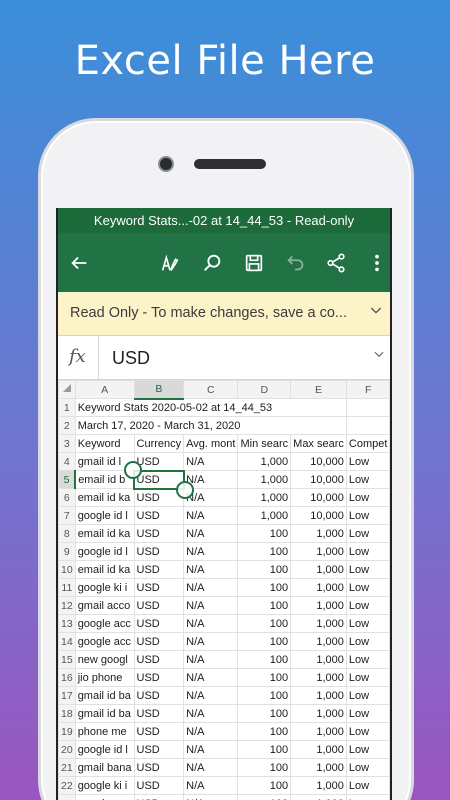  Describe the element at coordinates (159, 659) in the screenshot. I see `cell-b15: USD` at that location.